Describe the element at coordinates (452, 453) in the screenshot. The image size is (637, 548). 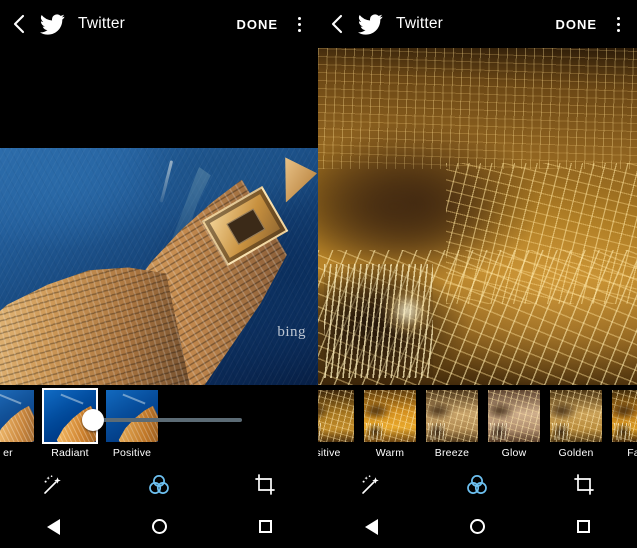
I see `filter-label: Breeze` at that location.